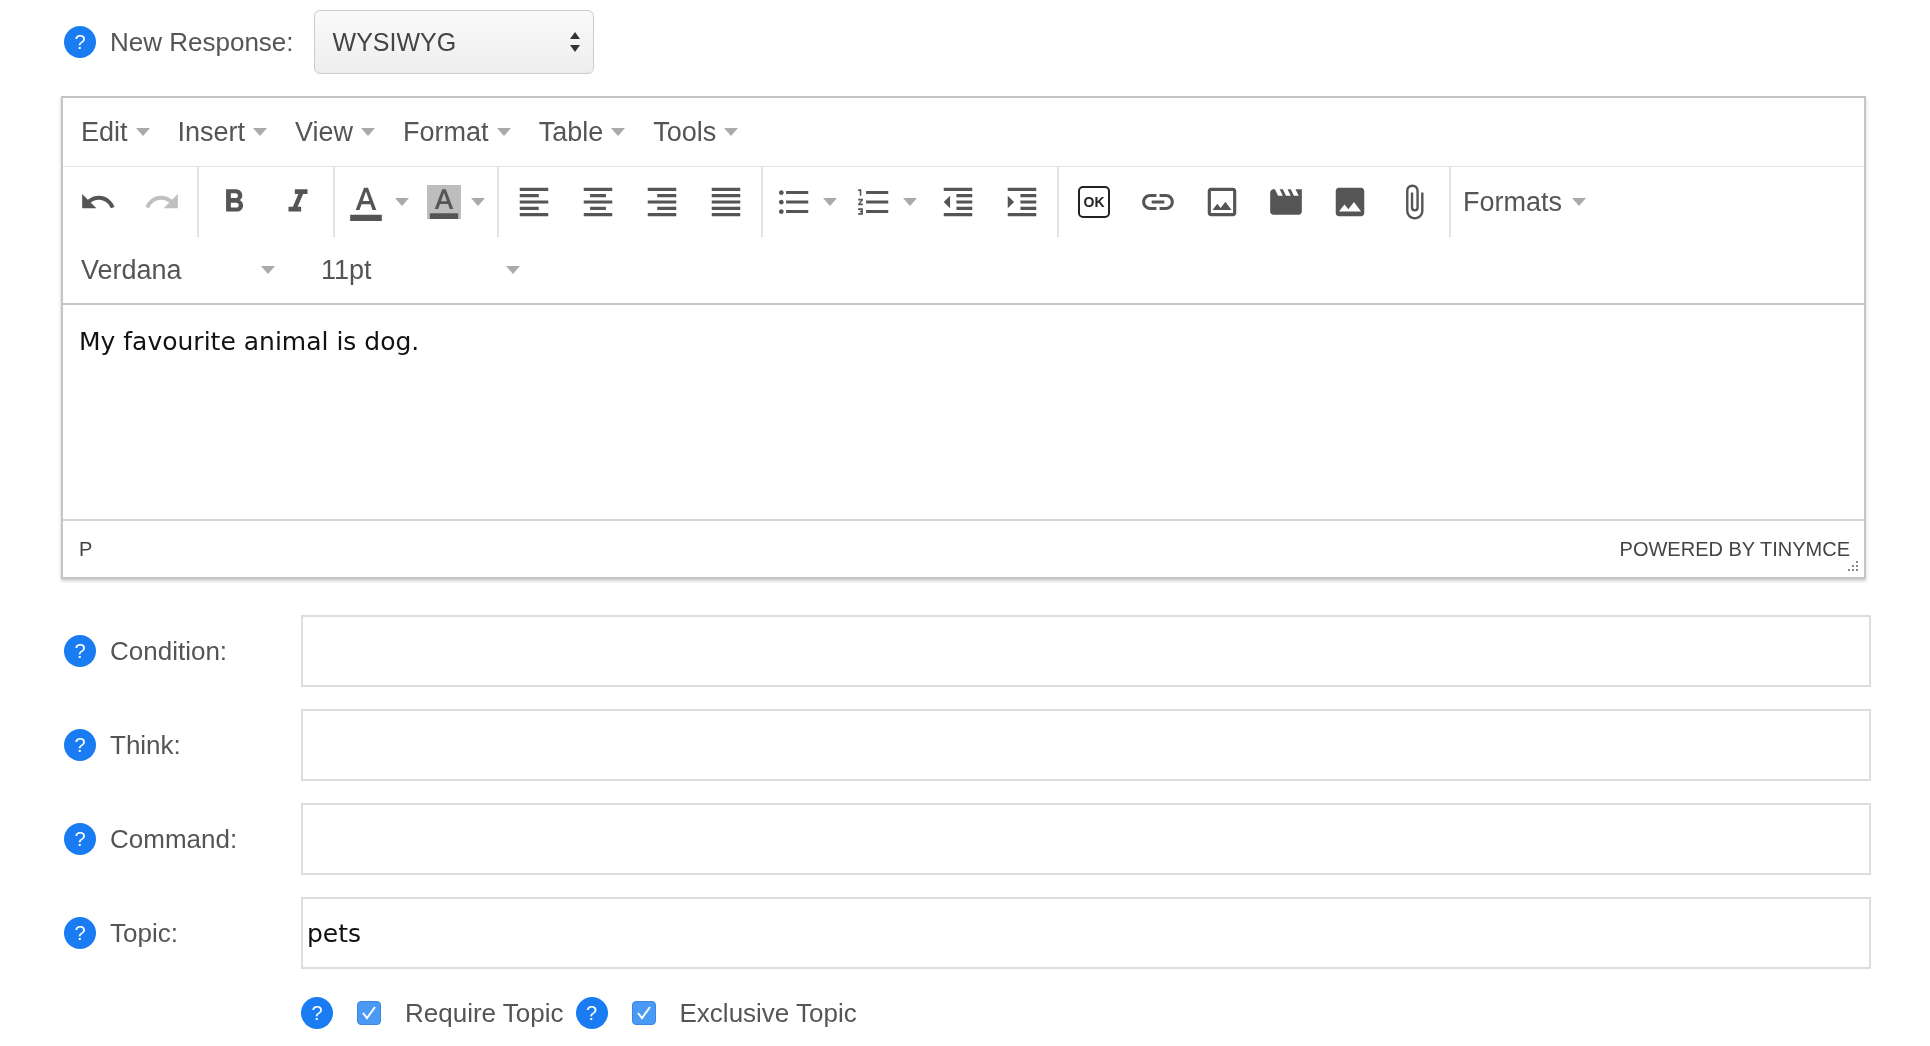 This screenshot has height=1046, width=1930. I want to click on menu-item: Format, so click(457, 132).